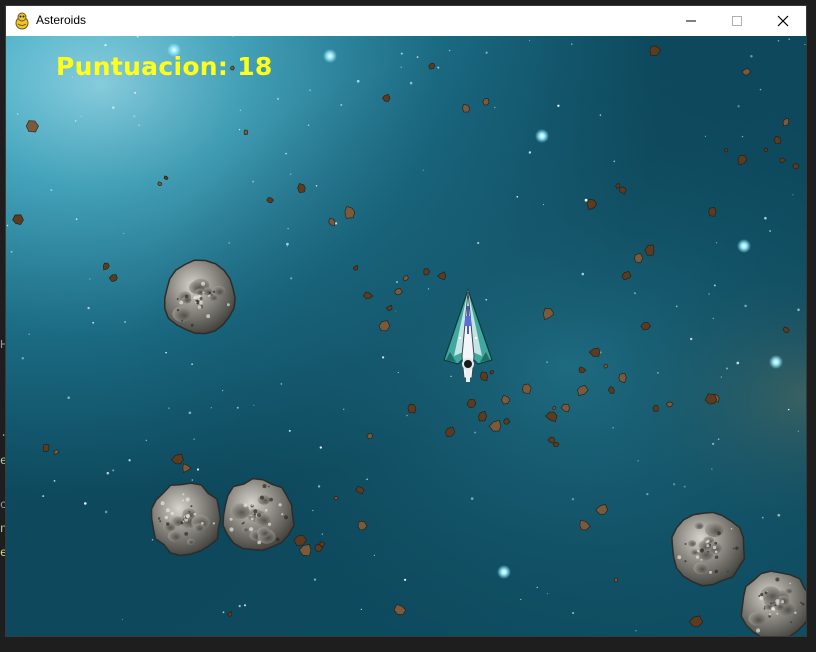  I want to click on asteroid, so click(708, 549).